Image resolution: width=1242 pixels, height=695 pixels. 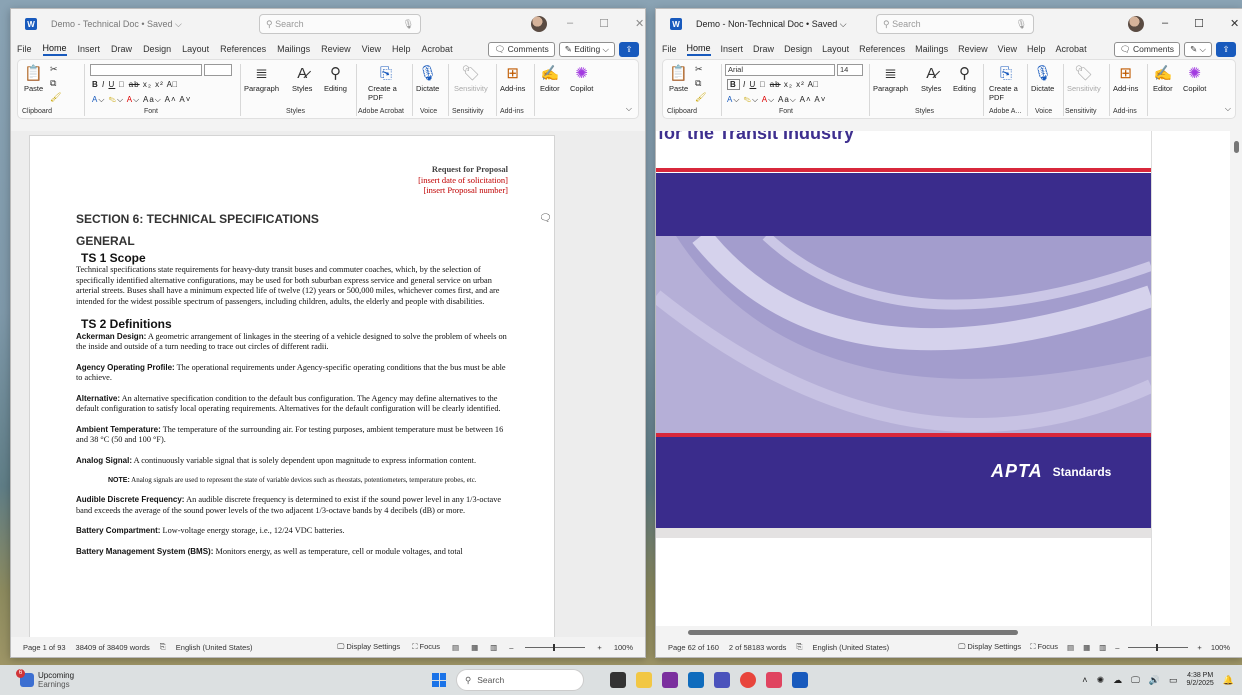 What do you see at coordinates (698, 49) in the screenshot?
I see `tab-home: Home` at bounding box center [698, 49].